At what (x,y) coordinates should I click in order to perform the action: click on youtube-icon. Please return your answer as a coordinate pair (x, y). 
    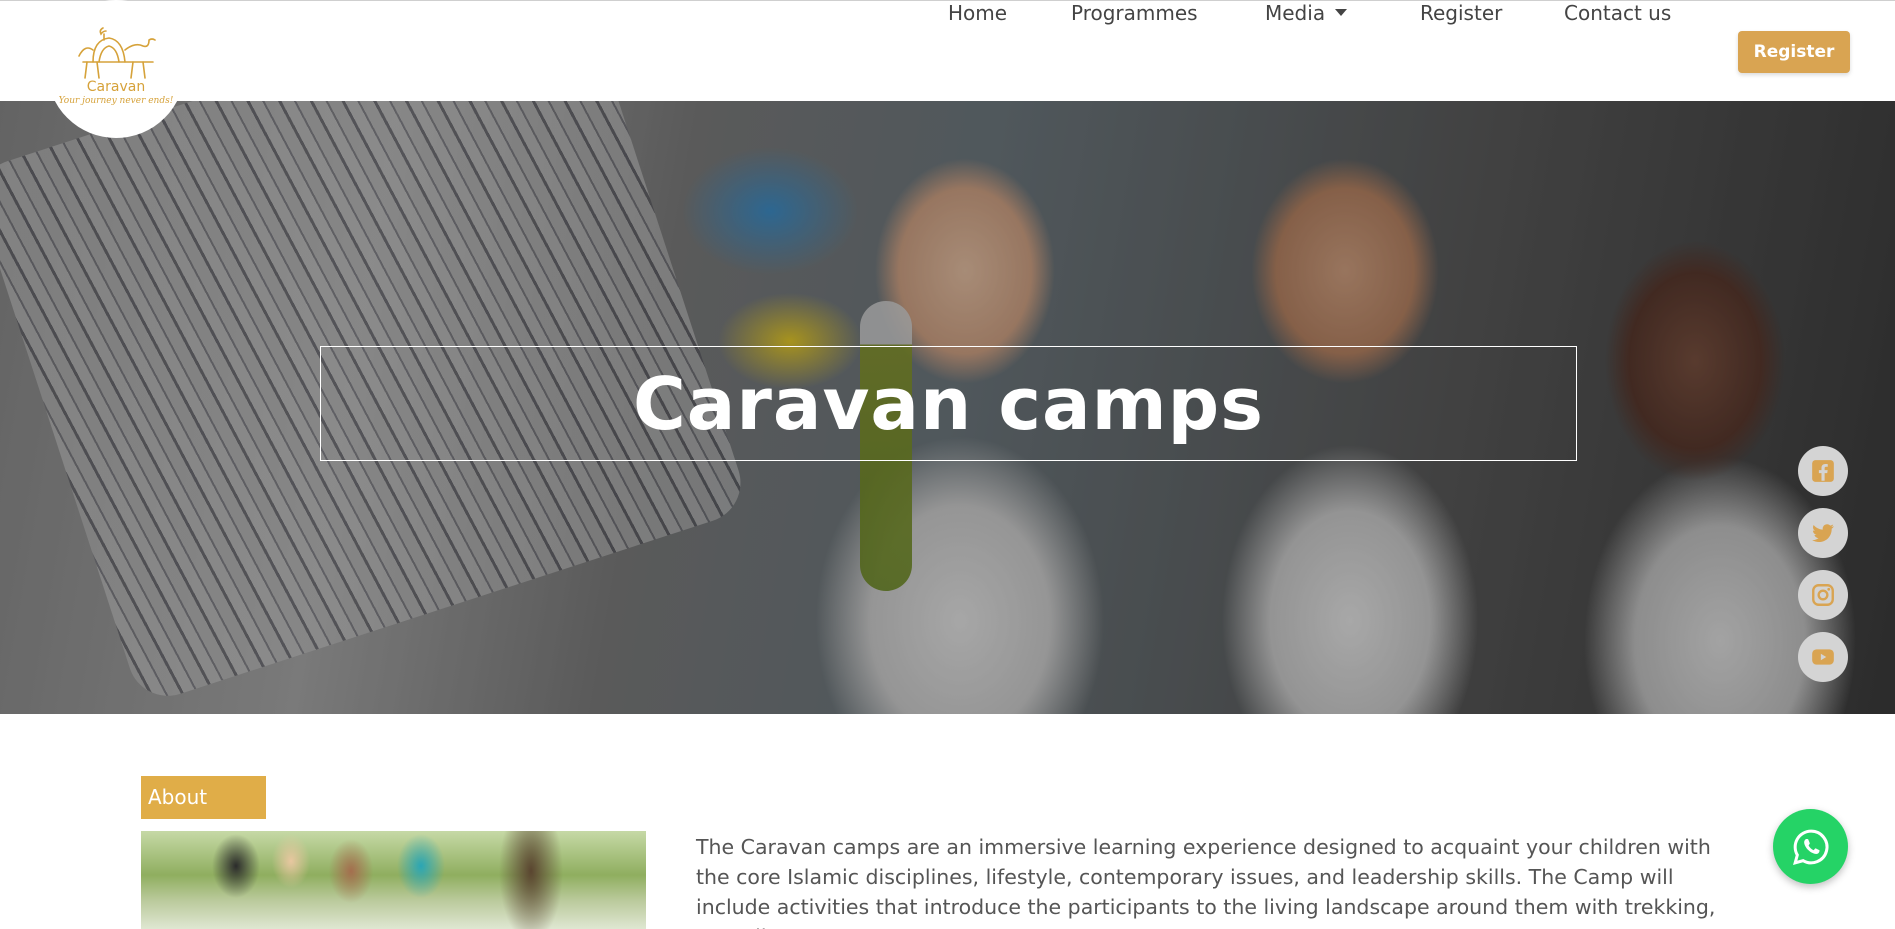
    Looking at the image, I should click on (1823, 657).